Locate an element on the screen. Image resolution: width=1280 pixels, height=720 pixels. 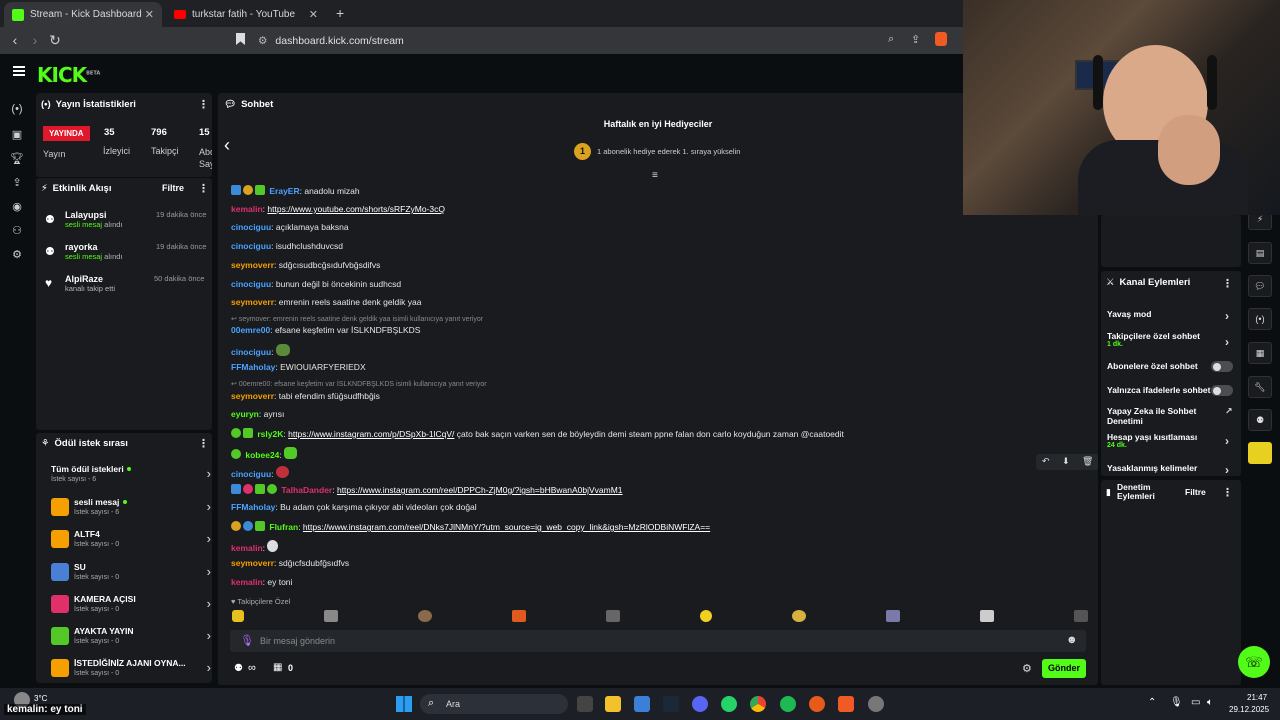
rewards-menu-icon: ⋮ is located at coordinates (203, 443).